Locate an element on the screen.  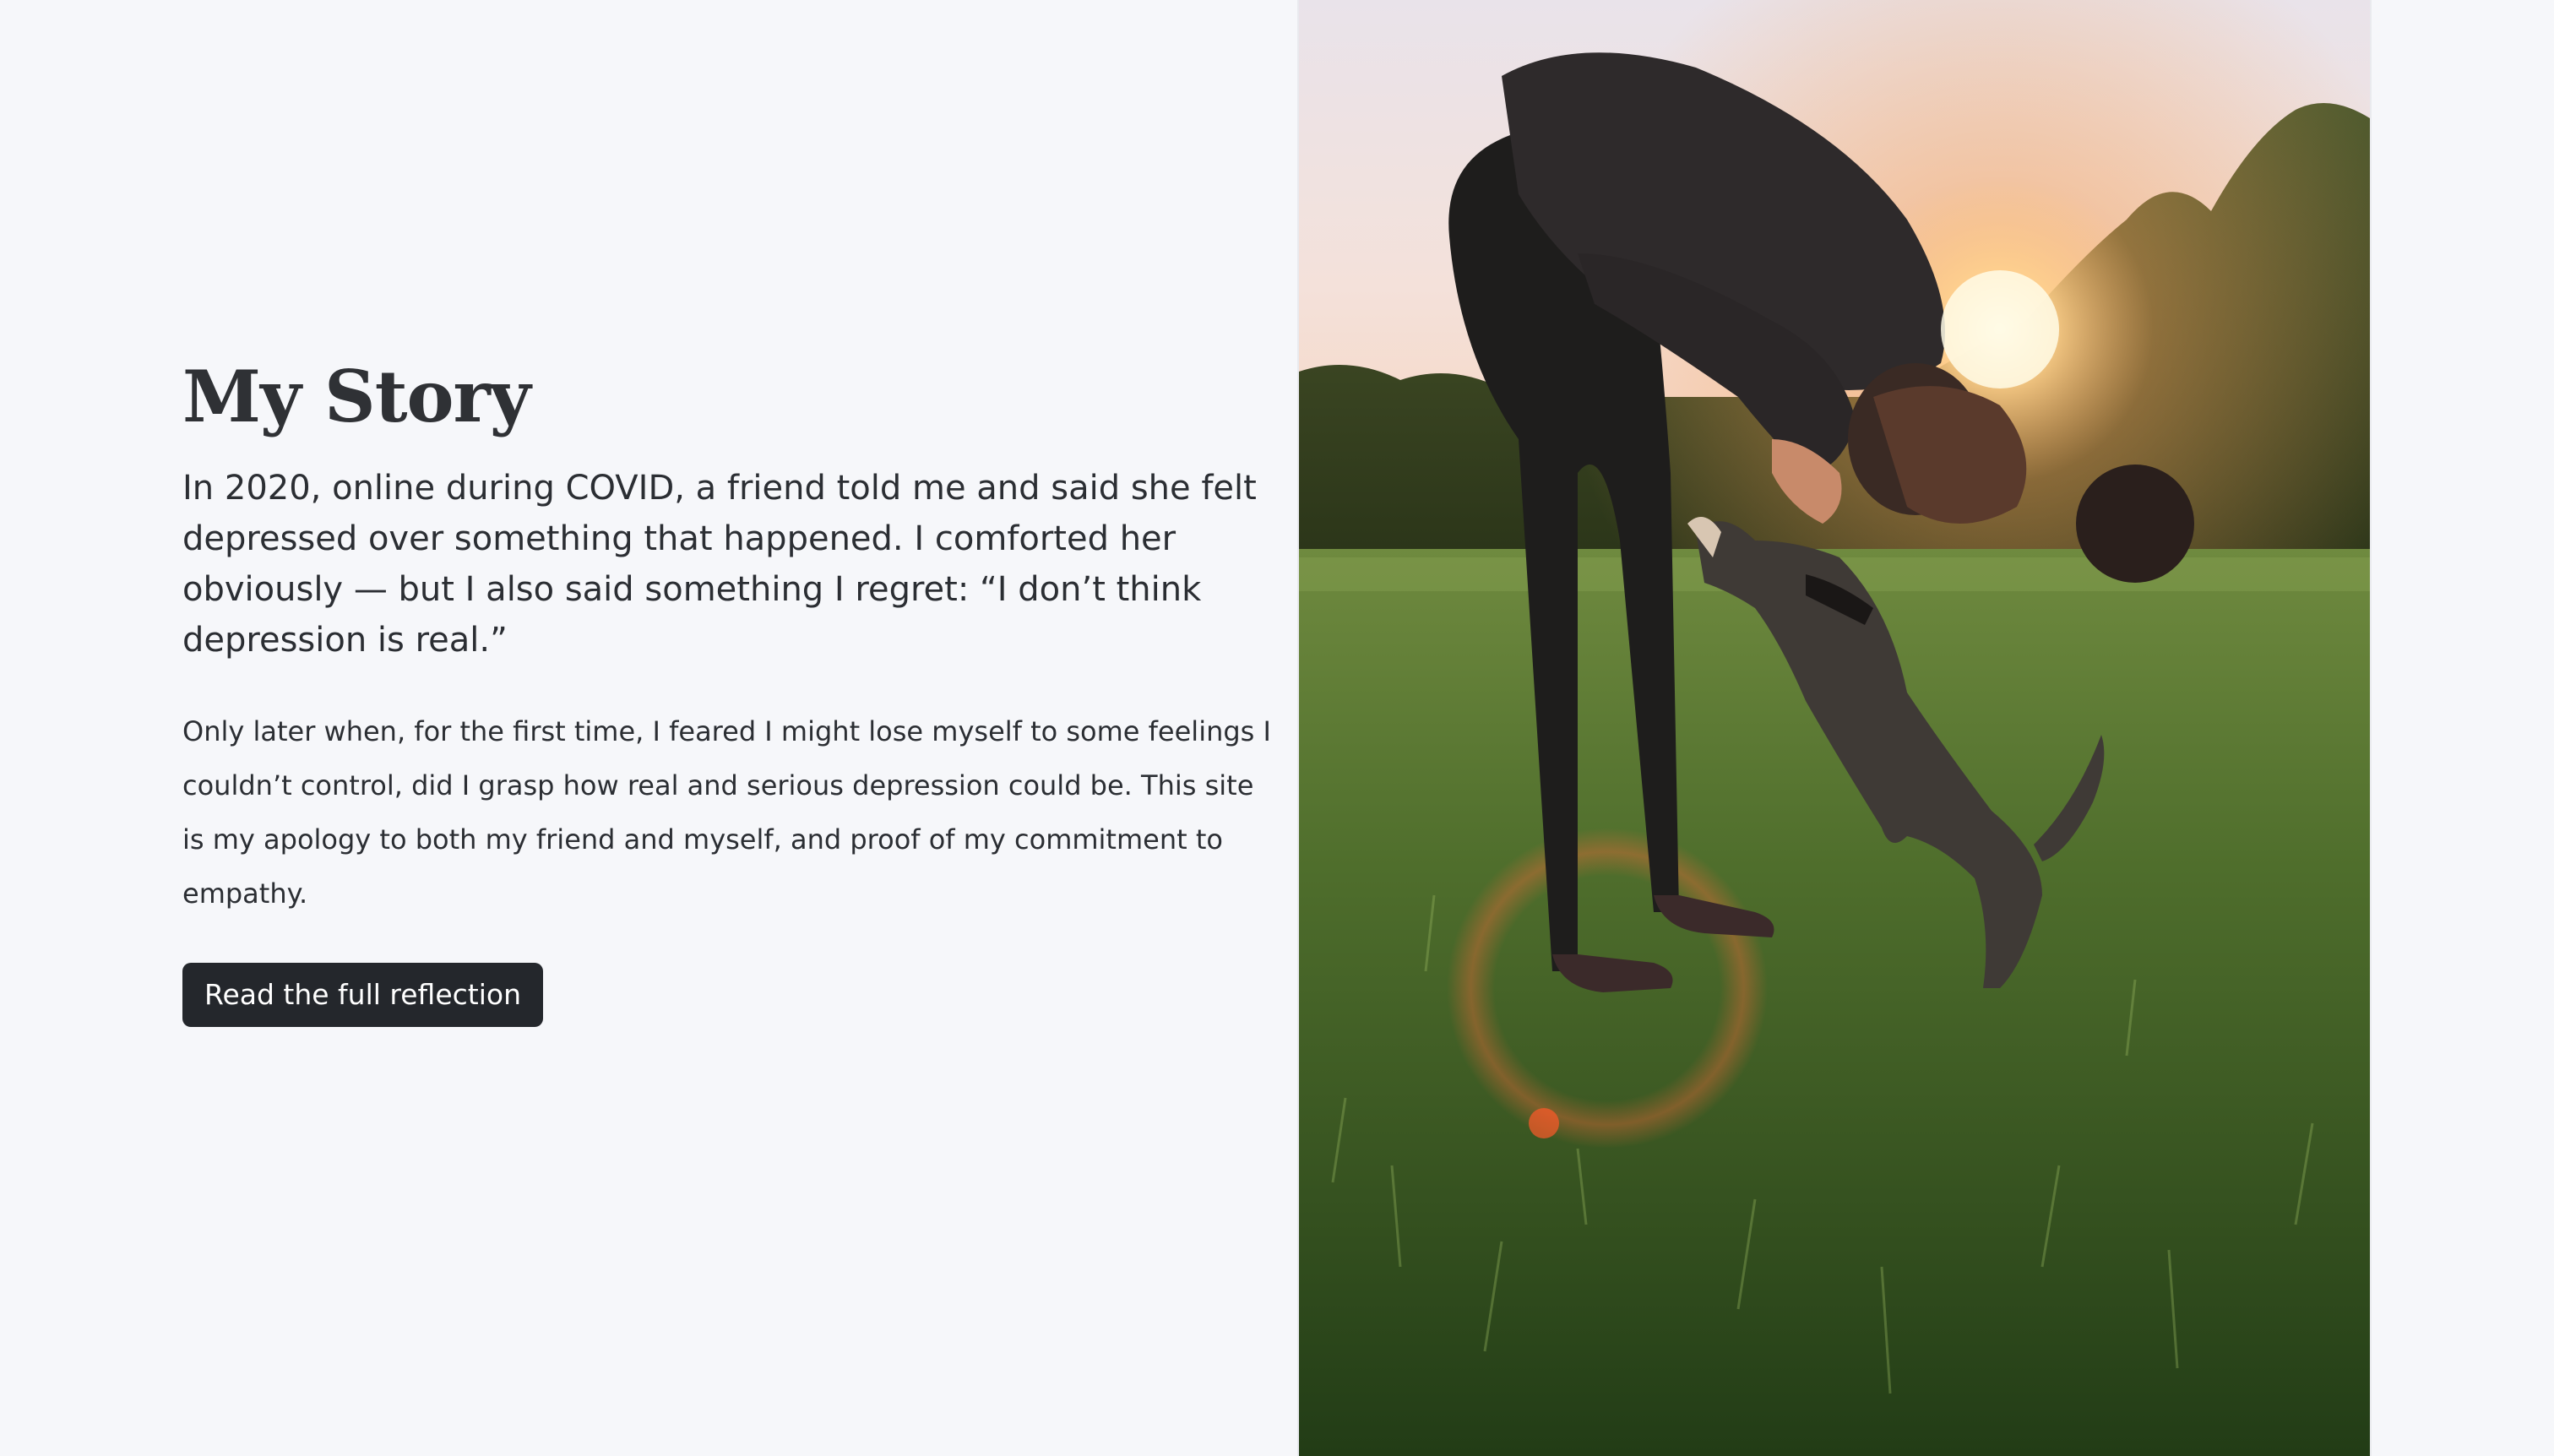
story-title: My Story is located at coordinates (356, 397).